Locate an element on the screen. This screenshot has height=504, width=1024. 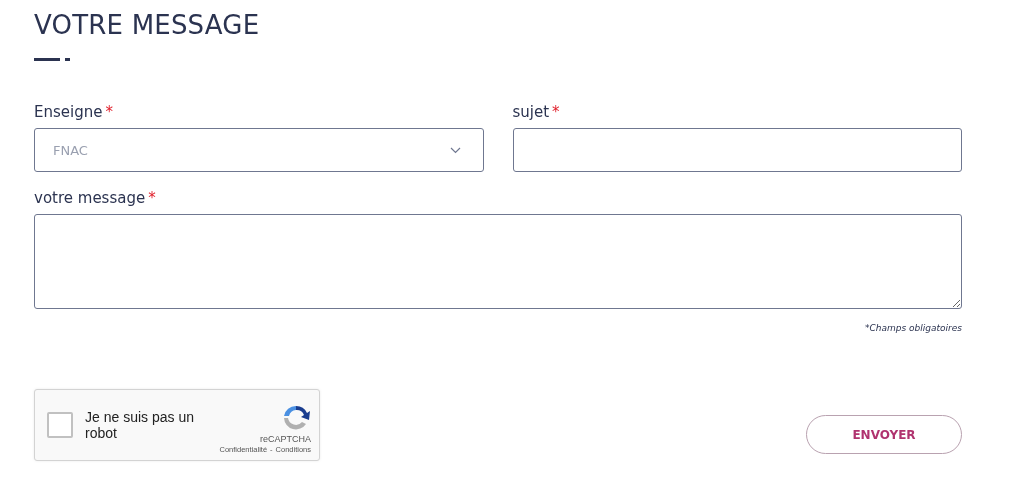
input-field is located at coordinates (737, 150).